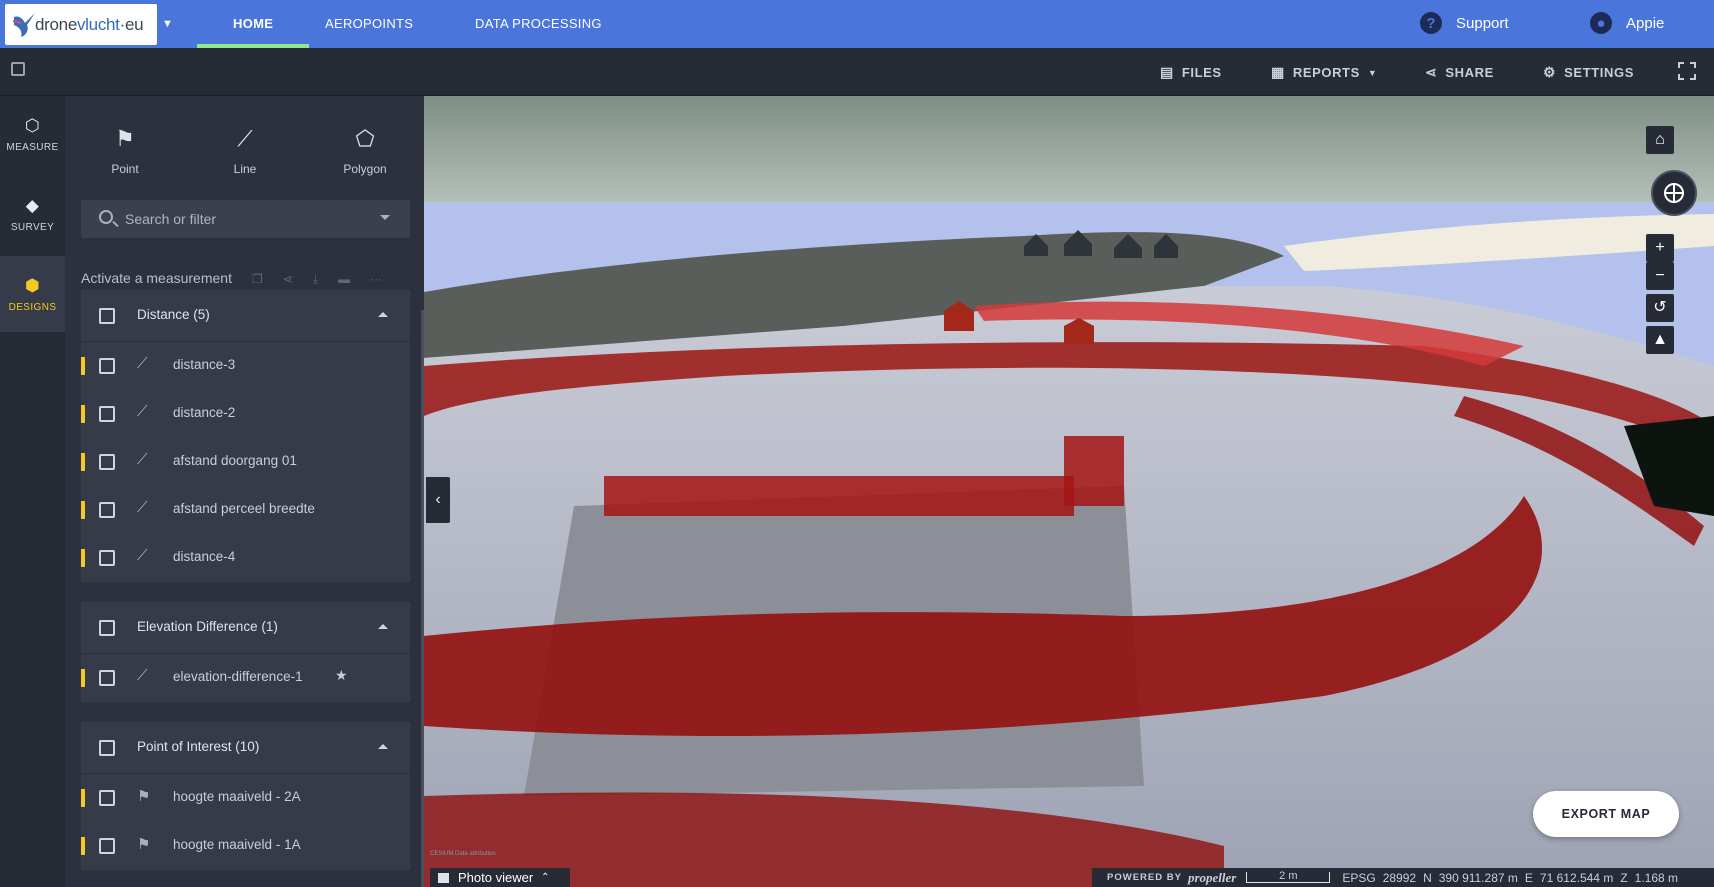 The width and height of the screenshot is (1714, 887). What do you see at coordinates (167, 24) in the screenshot?
I see `chevron-down-icon: ▼` at bounding box center [167, 24].